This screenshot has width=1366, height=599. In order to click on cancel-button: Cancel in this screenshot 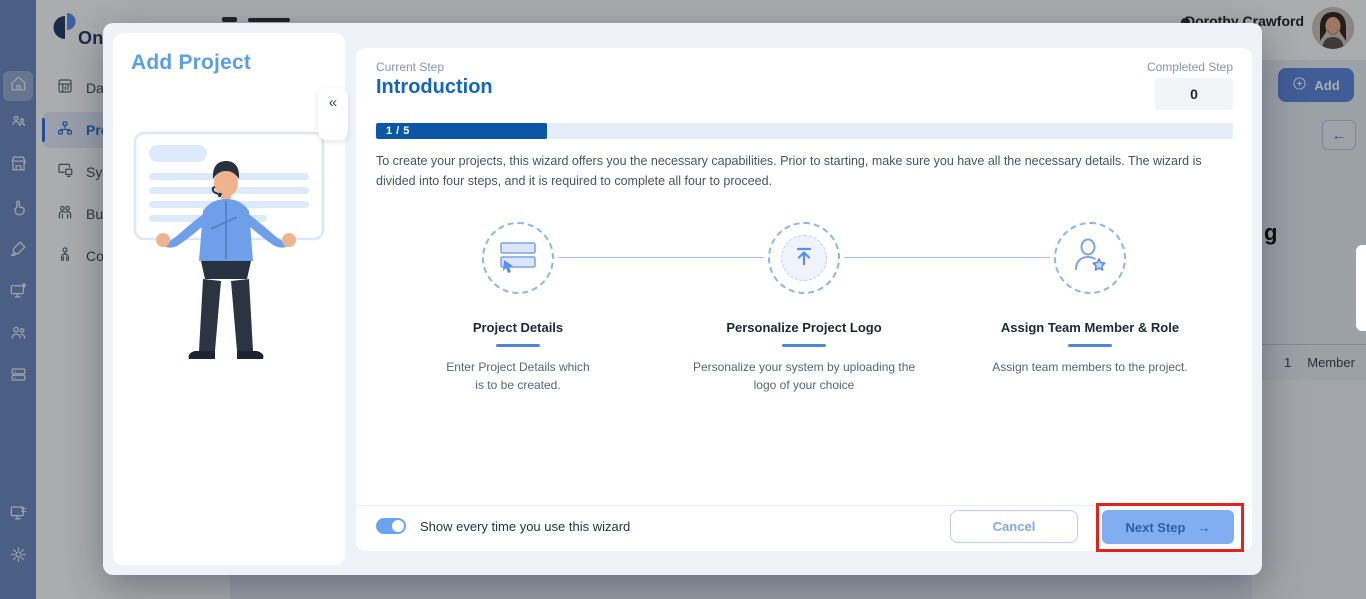, I will do `click(1014, 526)`.